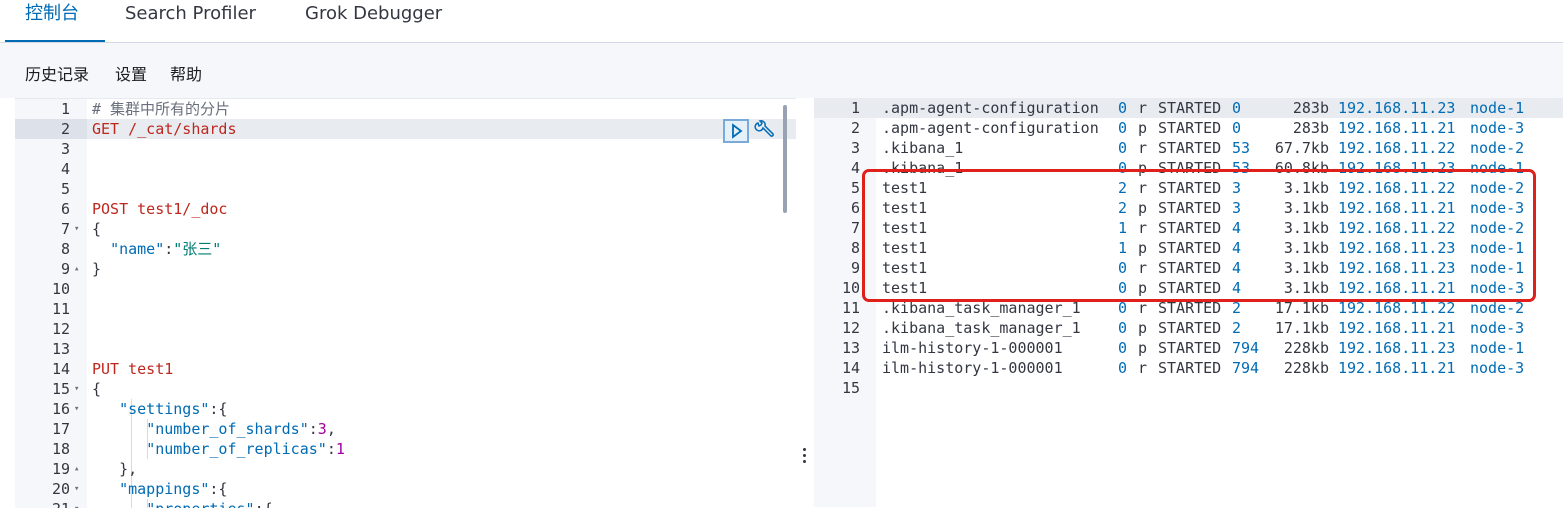 The height and width of the screenshot is (508, 1563). What do you see at coordinates (182, 209) in the screenshot?
I see `code-token: test1/_doc` at bounding box center [182, 209].